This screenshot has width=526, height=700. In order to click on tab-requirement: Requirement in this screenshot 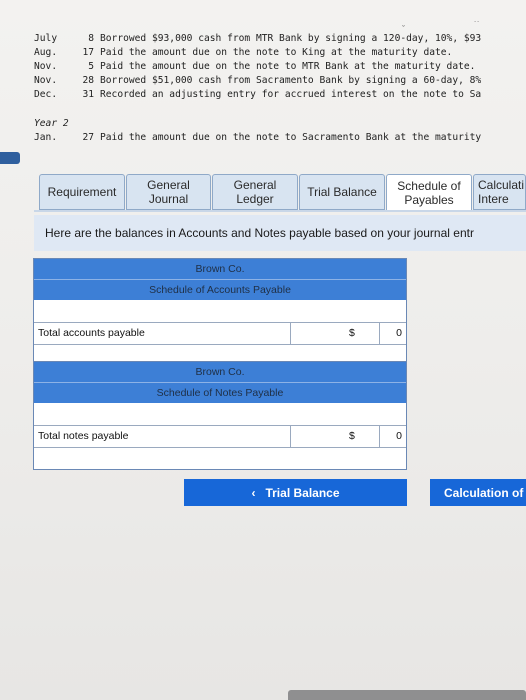, I will do `click(82, 192)`.